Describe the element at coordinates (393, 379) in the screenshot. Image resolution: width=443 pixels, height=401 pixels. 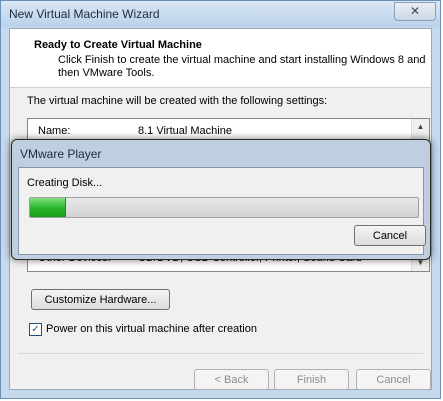
I see `cancel-button: Cancel` at that location.